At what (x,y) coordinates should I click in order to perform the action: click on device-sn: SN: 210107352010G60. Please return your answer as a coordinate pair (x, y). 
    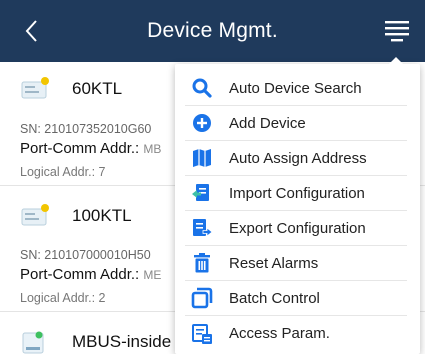
    Looking at the image, I should click on (86, 129).